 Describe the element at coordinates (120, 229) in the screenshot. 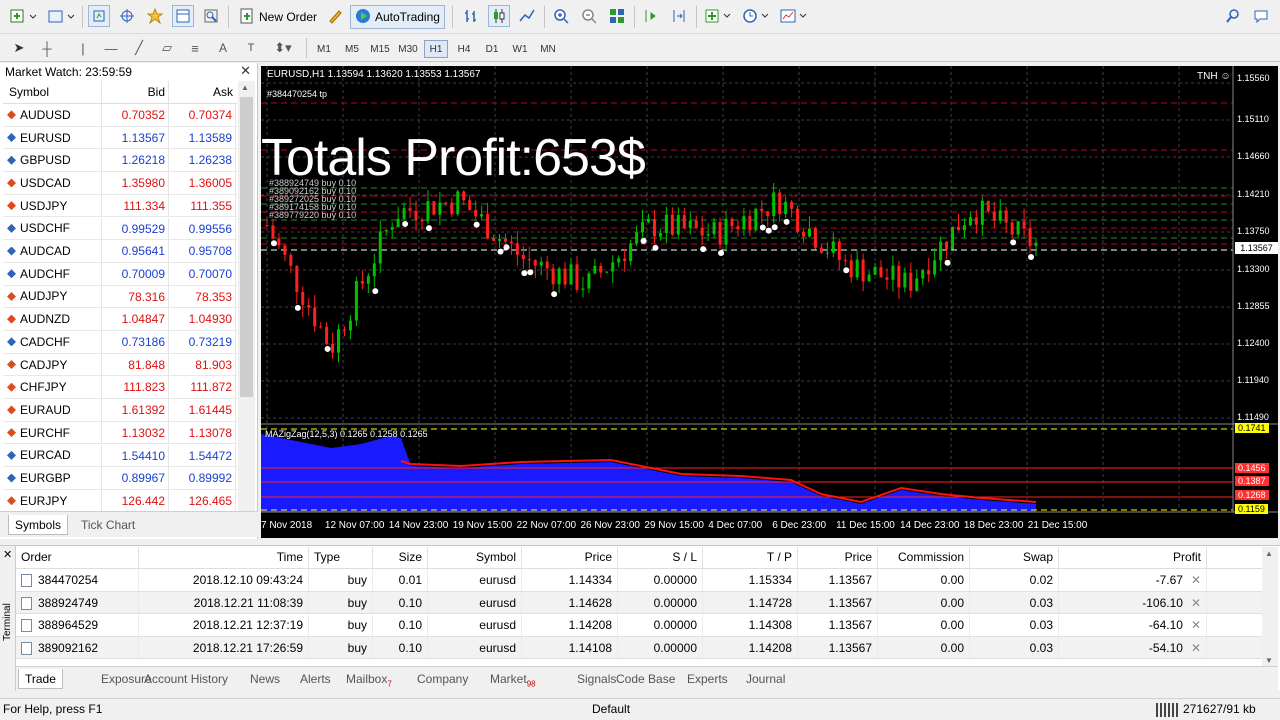

I see `symbol-row: USDCHF 0.99529 0.99556` at that location.